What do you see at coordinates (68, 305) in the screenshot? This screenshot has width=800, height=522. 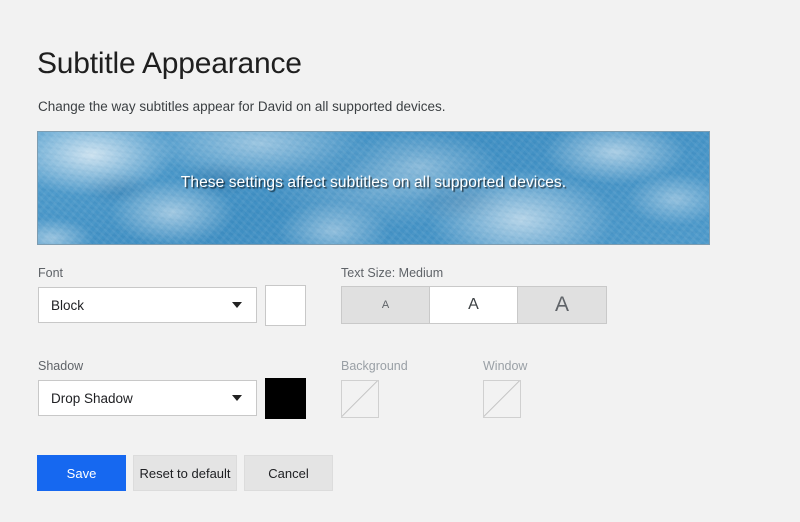 I see `font-select-value: Block` at bounding box center [68, 305].